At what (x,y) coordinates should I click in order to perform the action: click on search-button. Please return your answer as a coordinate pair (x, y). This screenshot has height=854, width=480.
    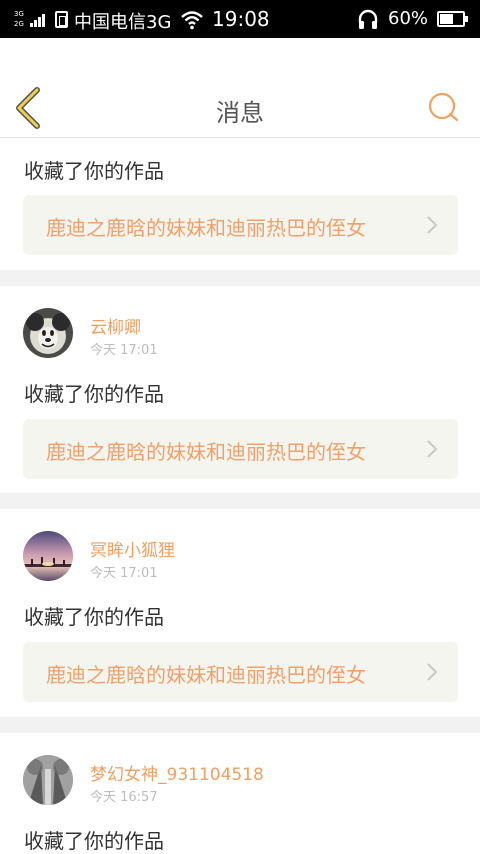
    Looking at the image, I should click on (443, 107).